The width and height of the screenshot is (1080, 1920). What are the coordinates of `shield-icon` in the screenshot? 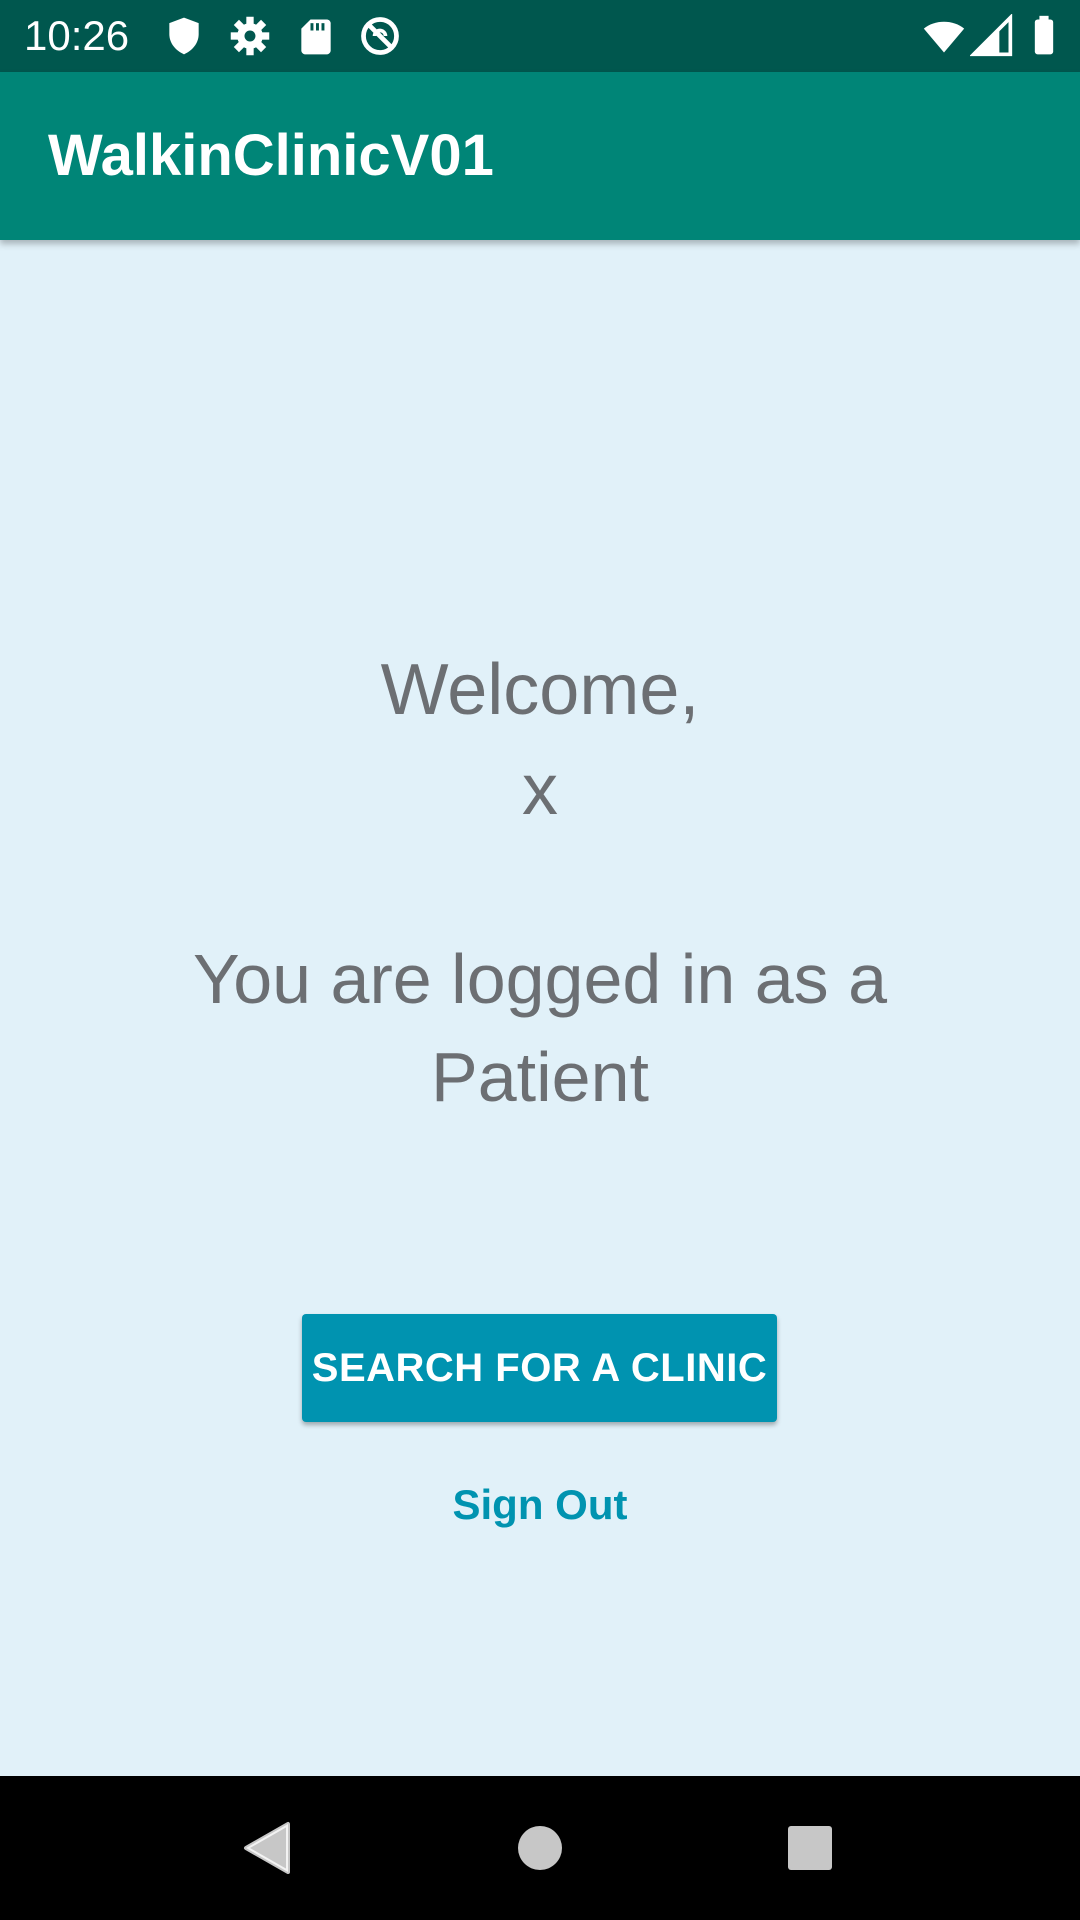 It's located at (184, 36).